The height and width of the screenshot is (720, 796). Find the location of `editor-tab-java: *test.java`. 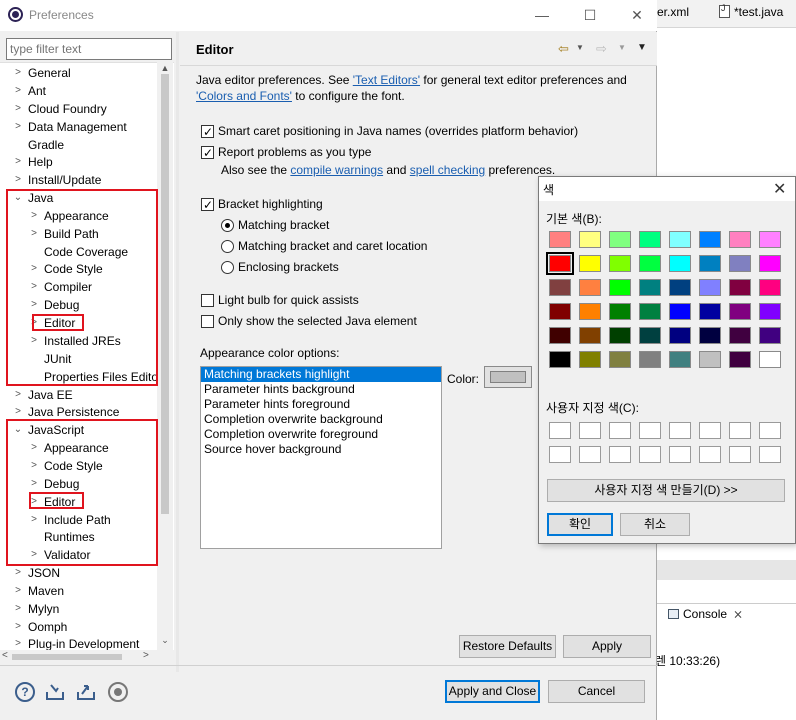

editor-tab-java: *test.java is located at coordinates (751, 11).